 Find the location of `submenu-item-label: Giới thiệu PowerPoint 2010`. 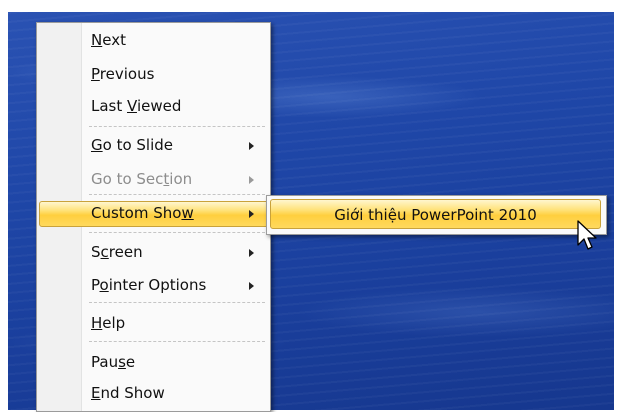

submenu-item-label: Giới thiệu PowerPoint 2010 is located at coordinates (435, 215).